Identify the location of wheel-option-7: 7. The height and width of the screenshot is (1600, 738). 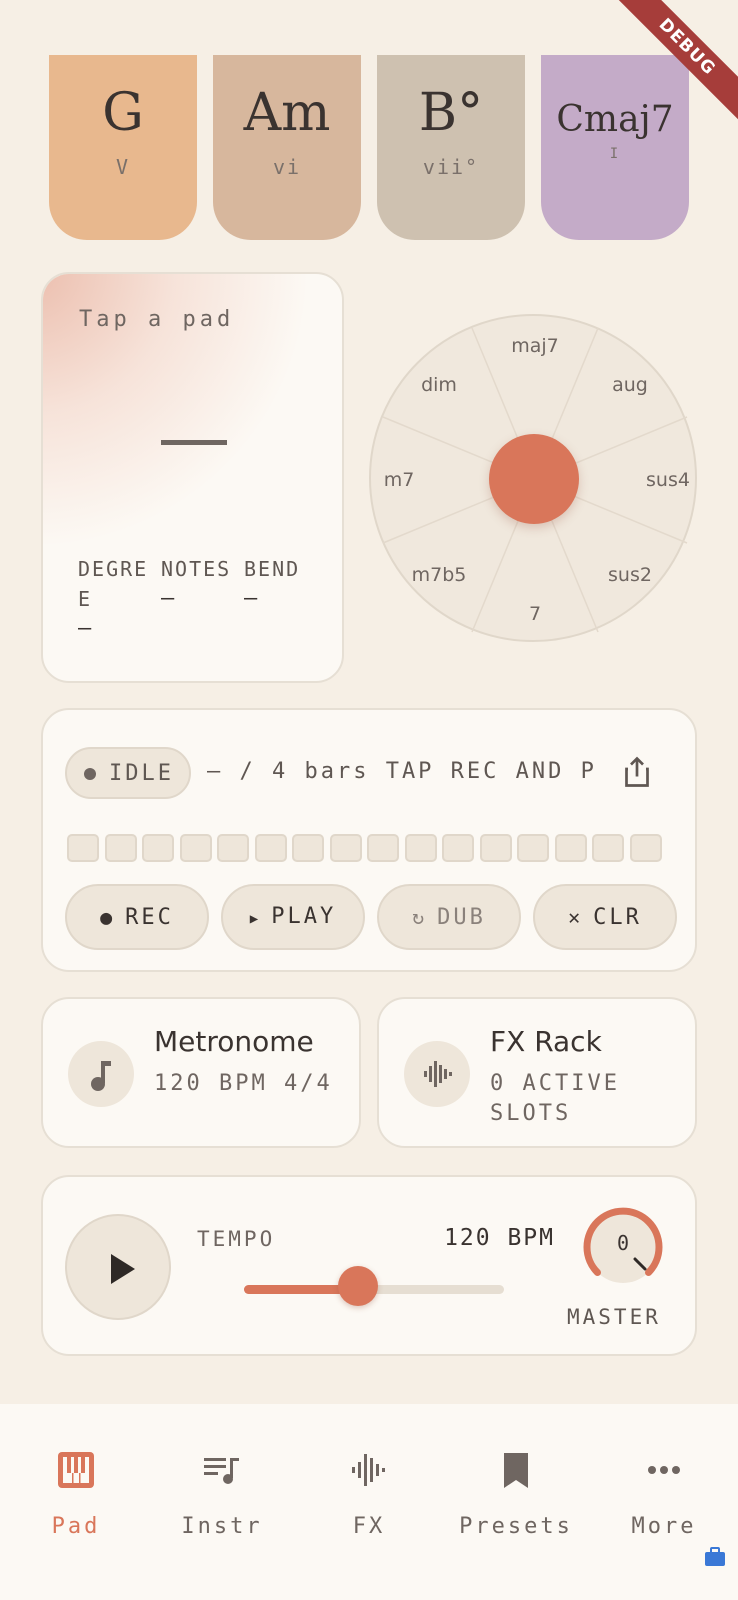
(535, 614).